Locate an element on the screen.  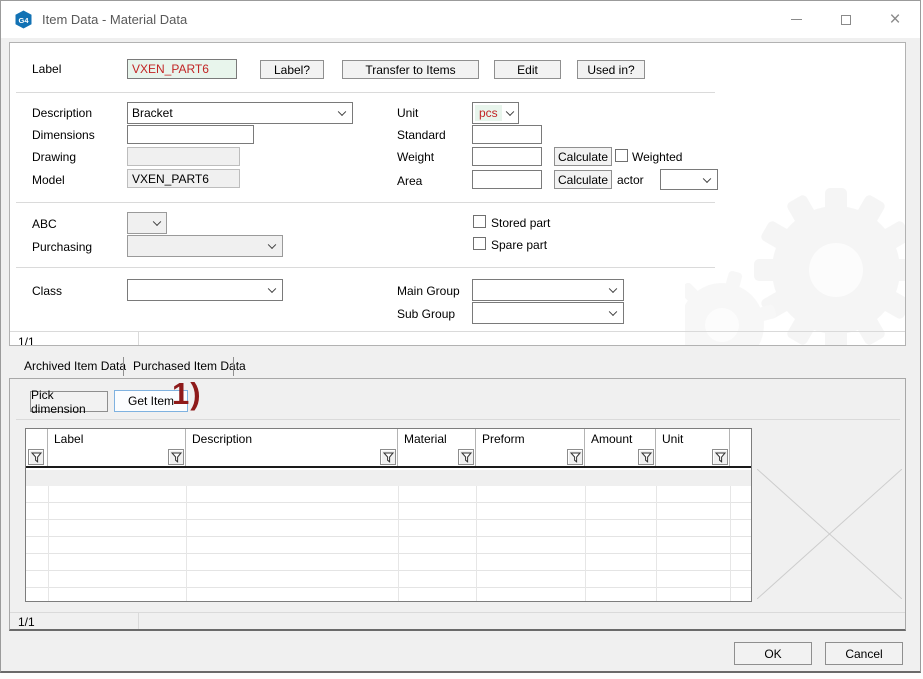
unit-caption: Unit is located at coordinates (408, 113).